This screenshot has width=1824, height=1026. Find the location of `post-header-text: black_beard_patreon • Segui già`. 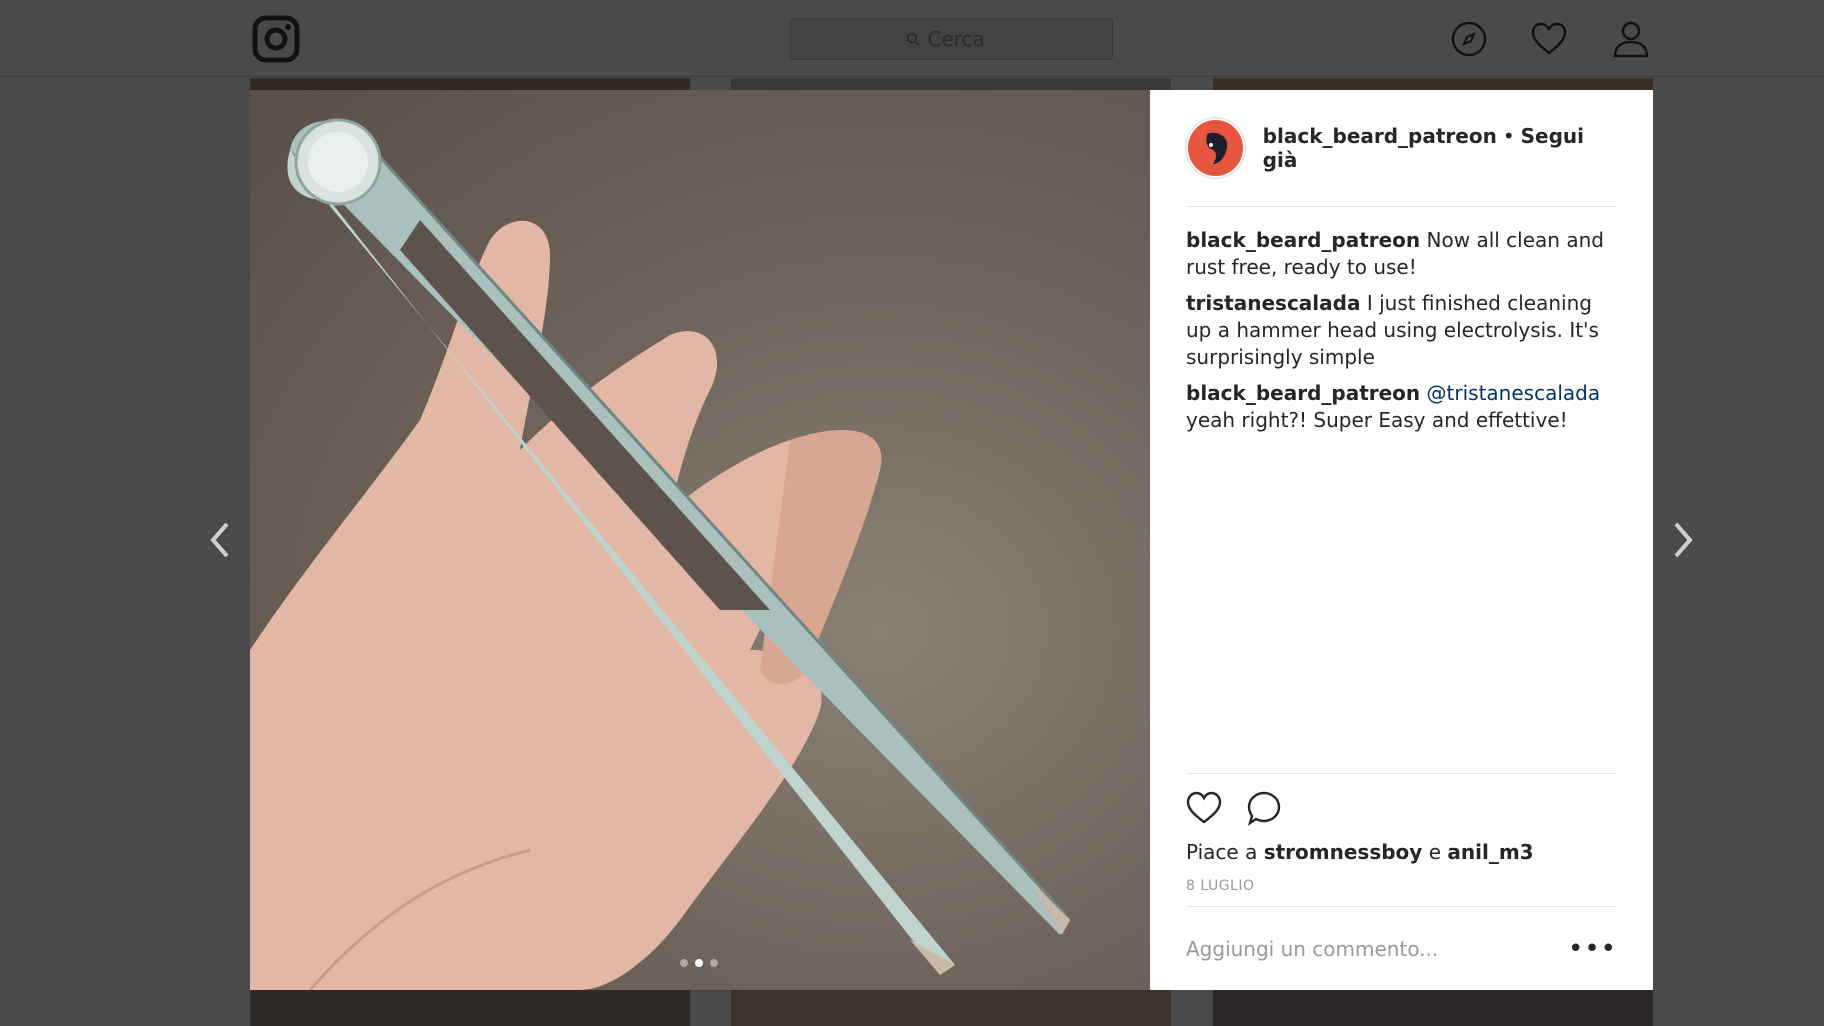

post-header-text: black_beard_patreon • Segui già is located at coordinates (1440, 148).